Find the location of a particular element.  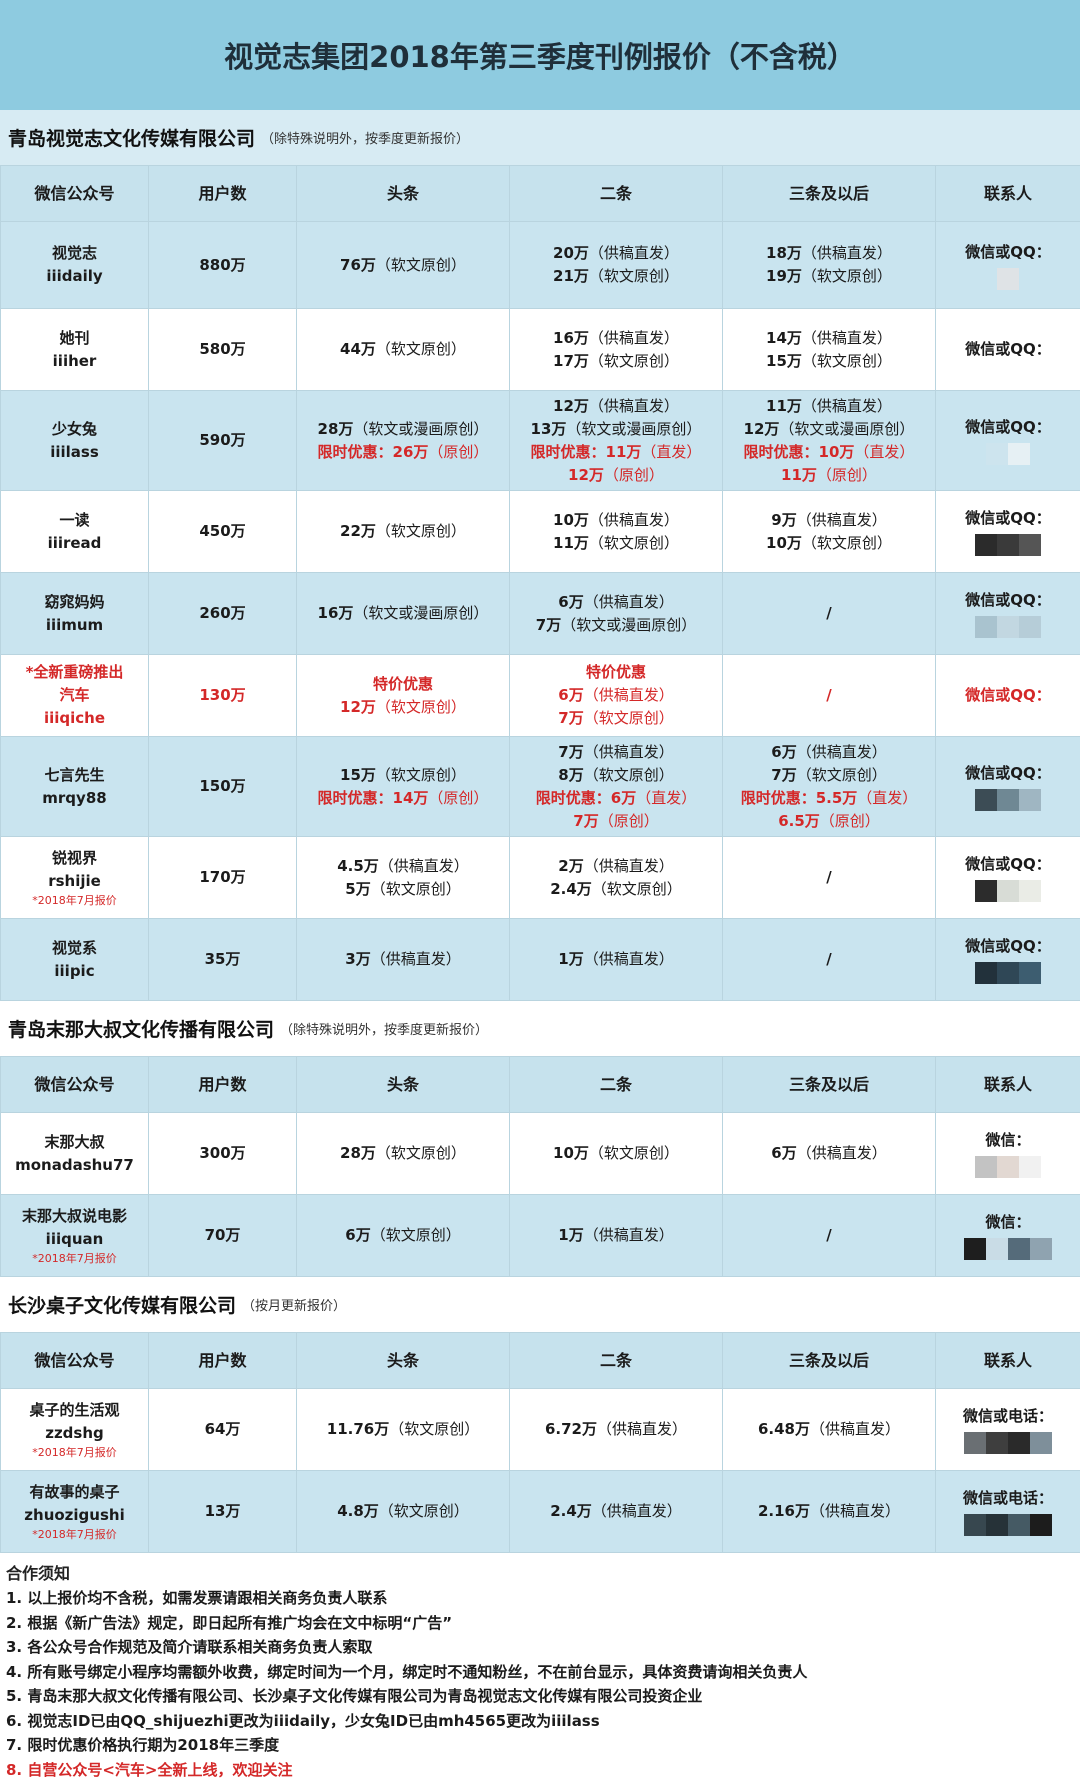

price-cell: 6.48万（供稿直发） is located at coordinates (829, 1430).